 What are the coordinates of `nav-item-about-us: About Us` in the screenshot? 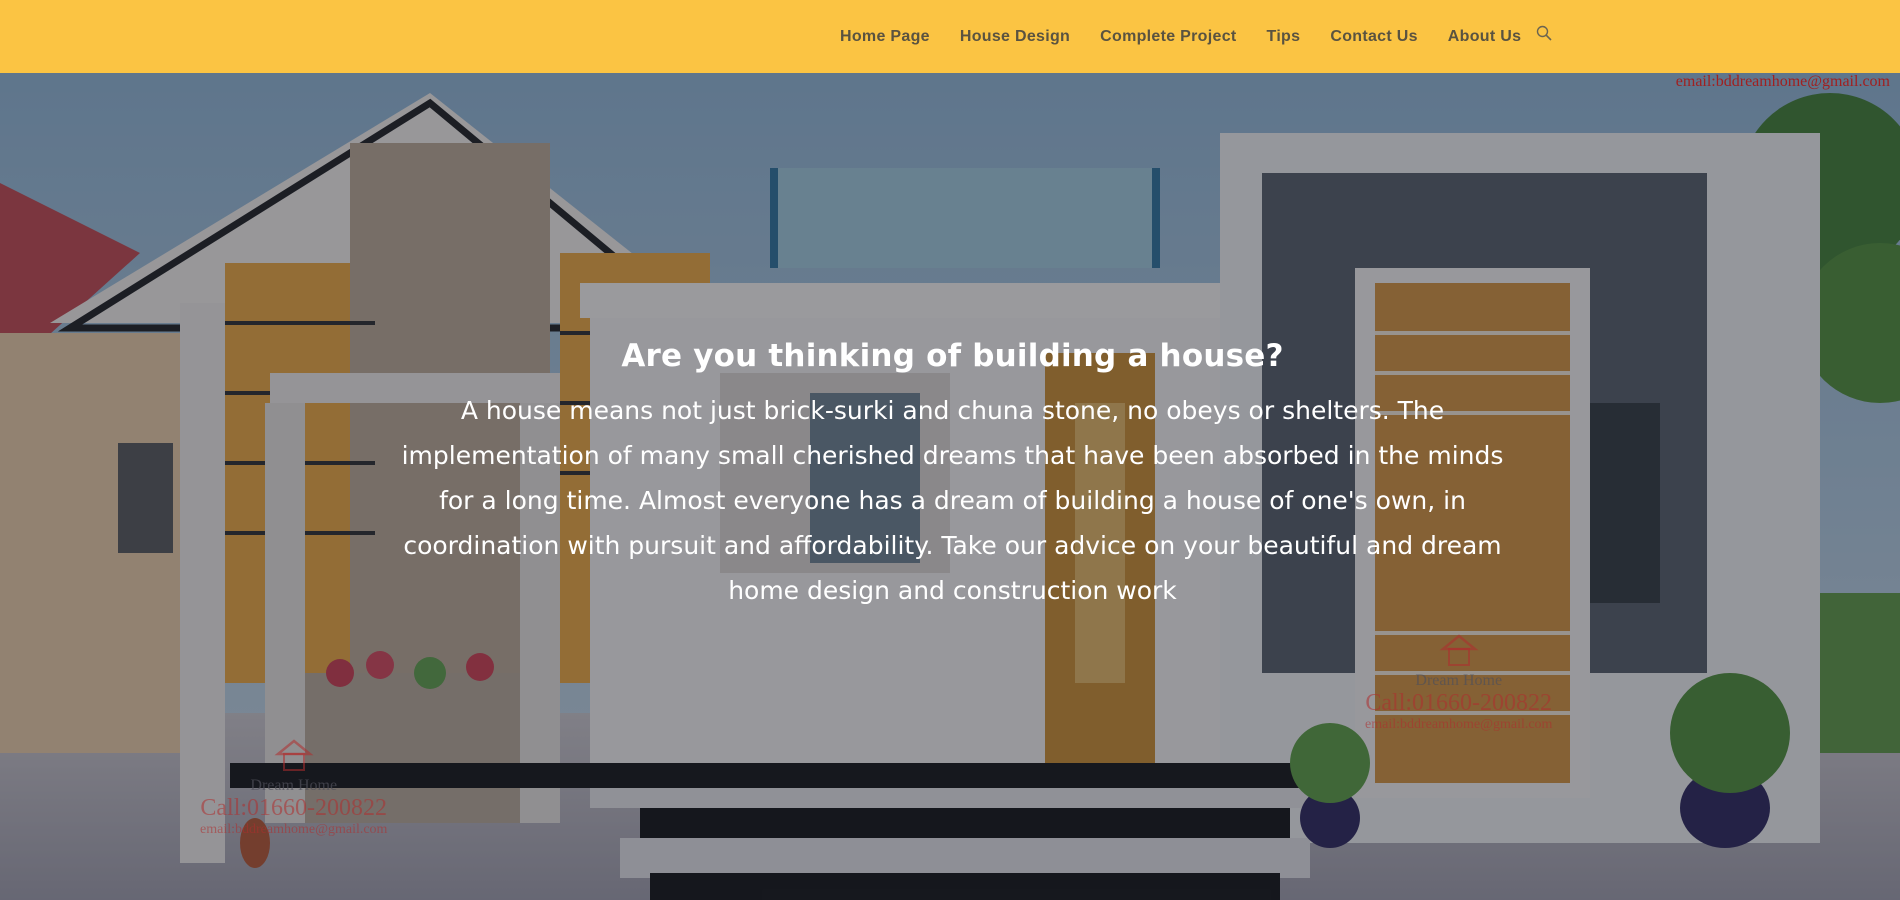 It's located at (1485, 37).